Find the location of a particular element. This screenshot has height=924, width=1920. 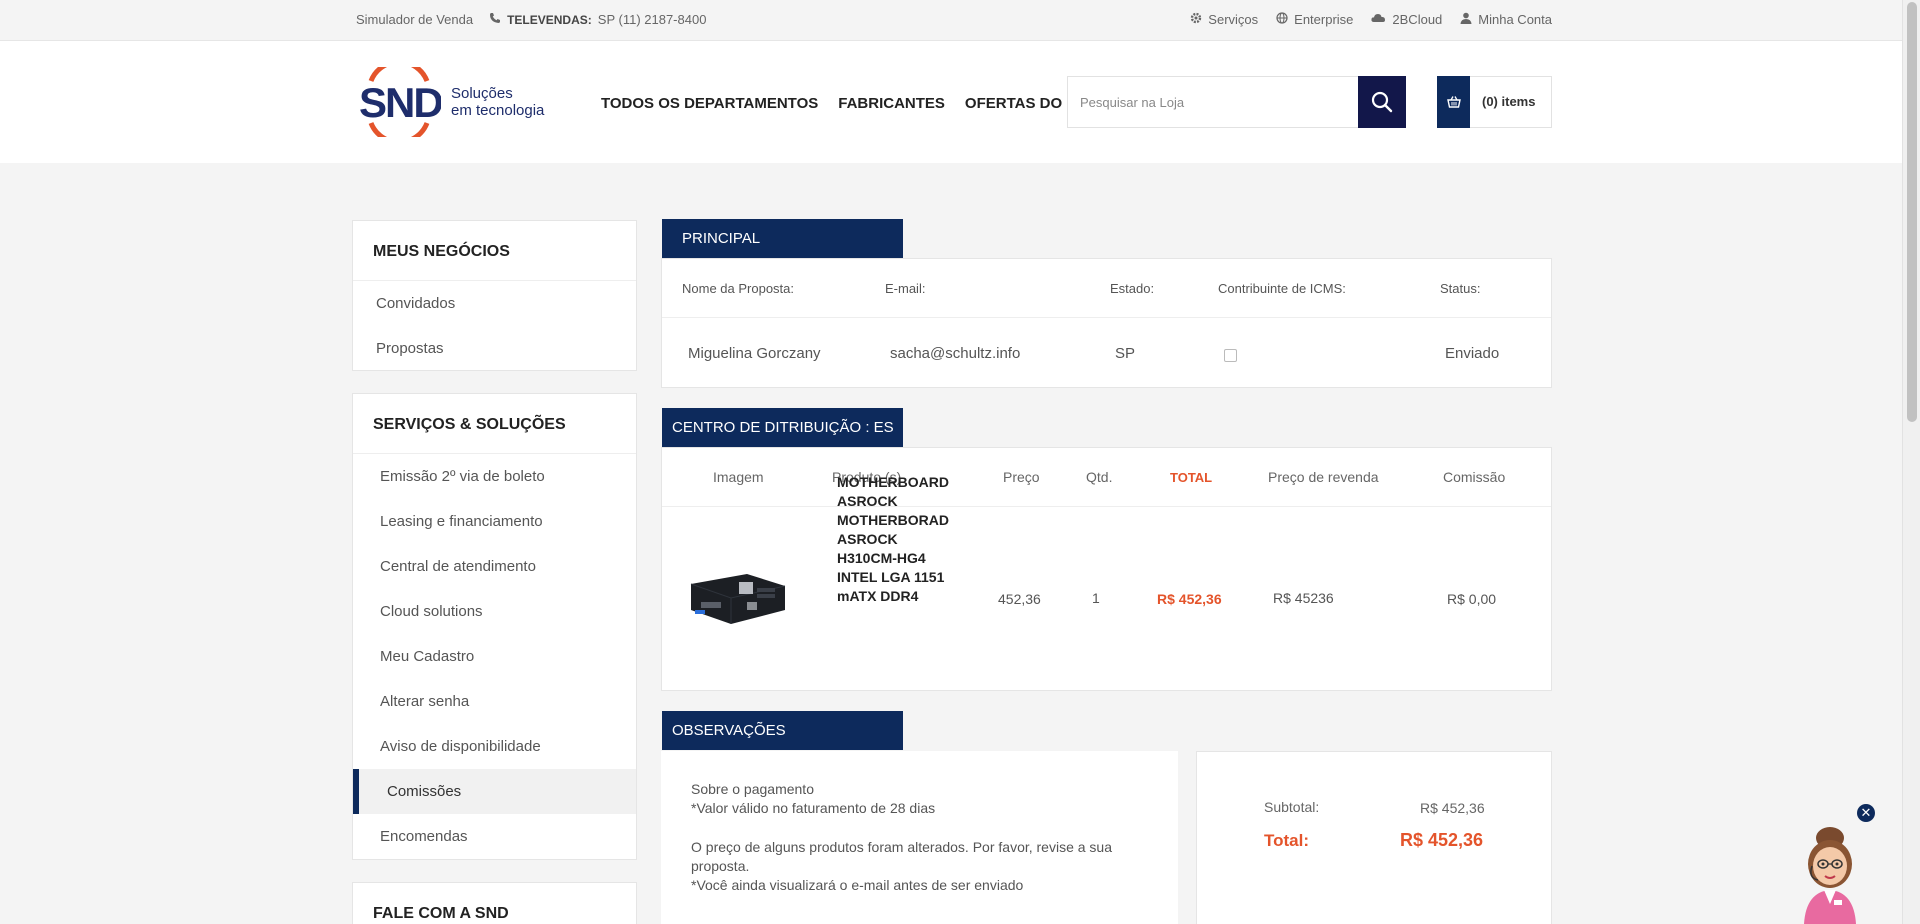

snd-logo-mark: SND is located at coordinates (400, 102).